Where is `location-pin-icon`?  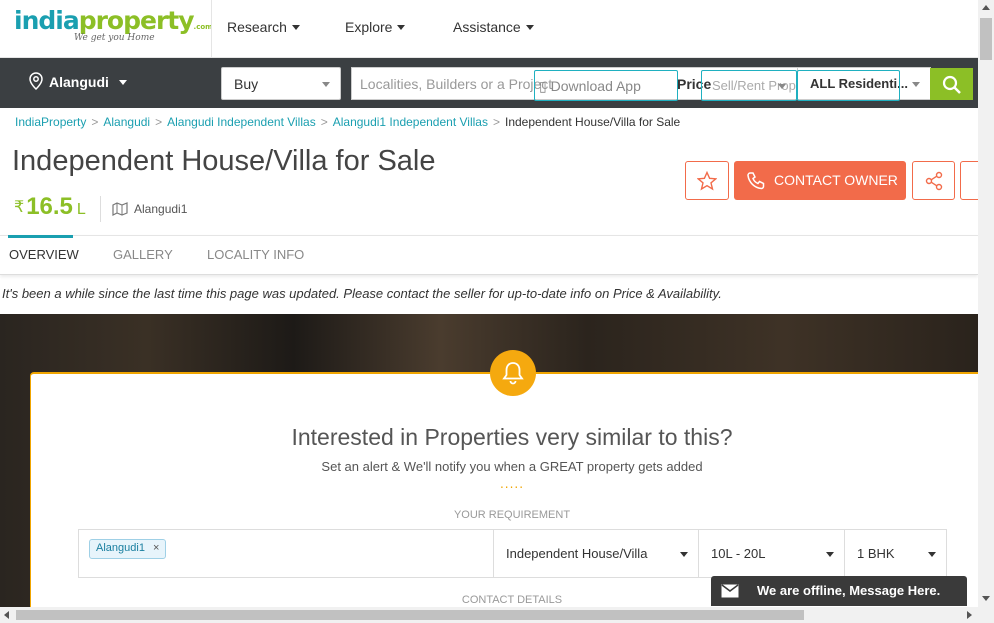 location-pin-icon is located at coordinates (36, 82).